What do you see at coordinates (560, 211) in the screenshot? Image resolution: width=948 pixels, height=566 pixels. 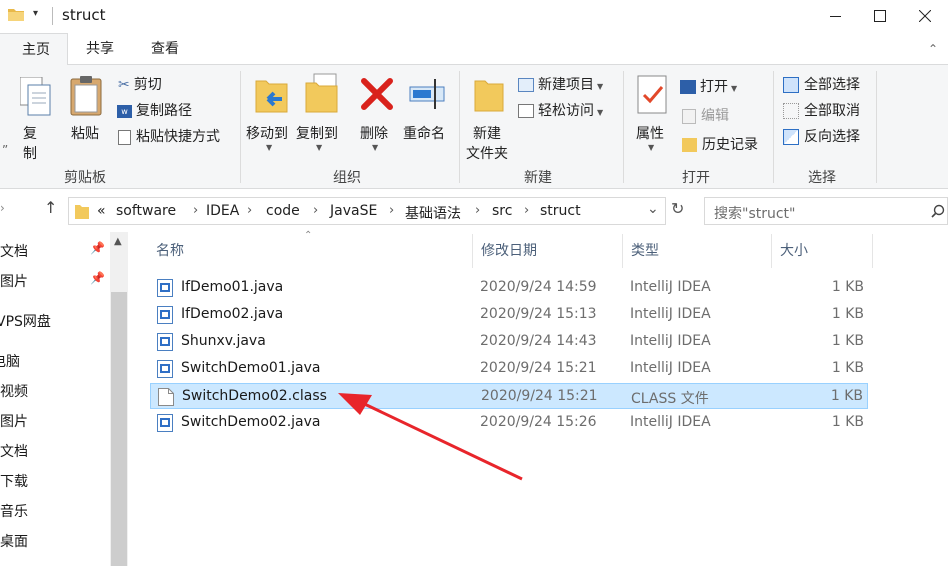 I see `breadcrumb-struct: struct` at bounding box center [560, 211].